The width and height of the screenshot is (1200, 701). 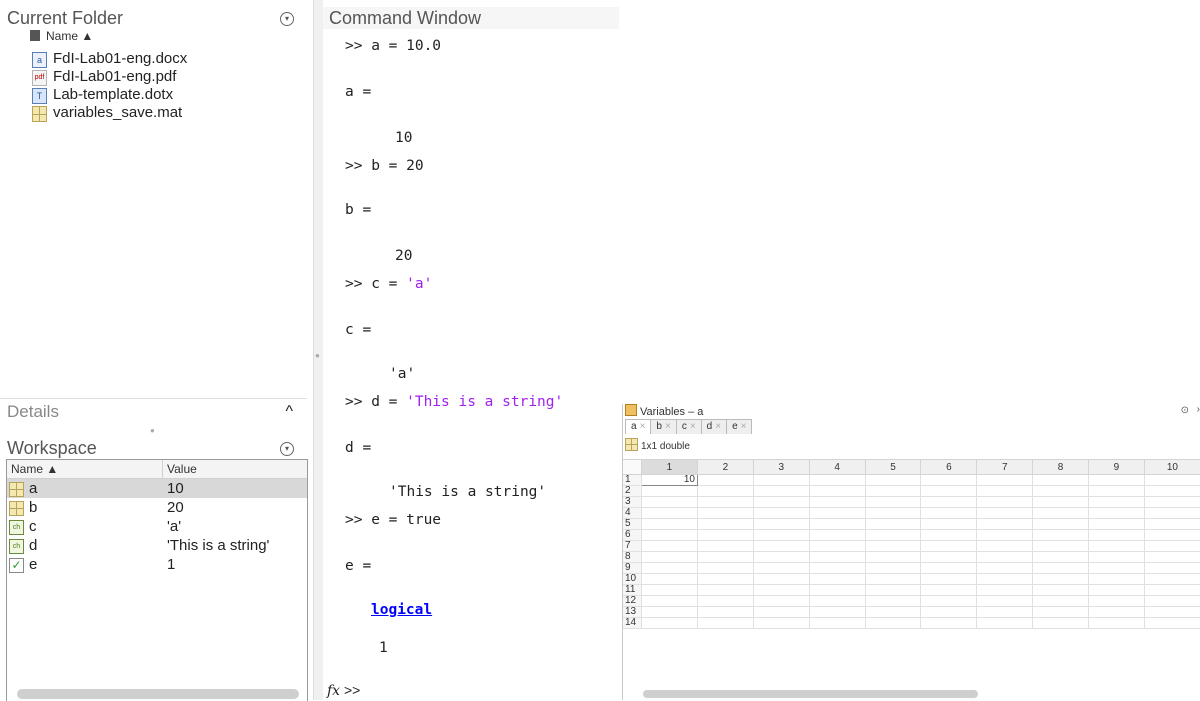 What do you see at coordinates (289, 412) in the screenshot?
I see `chevron-up-icon: ^` at bounding box center [289, 412].